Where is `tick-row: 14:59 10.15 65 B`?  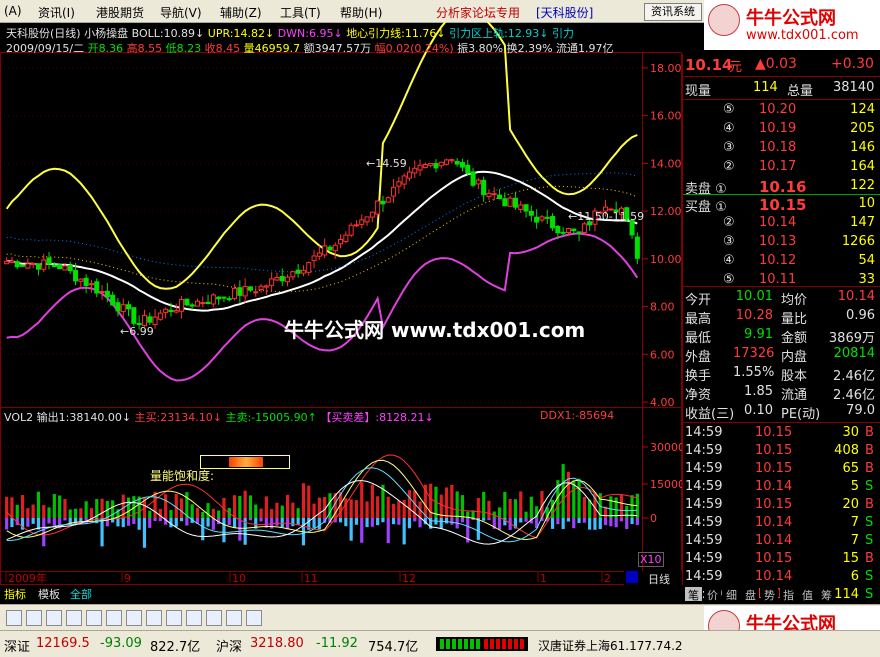
tick-row: 14:59 10.15 65 B is located at coordinates (781, 470).